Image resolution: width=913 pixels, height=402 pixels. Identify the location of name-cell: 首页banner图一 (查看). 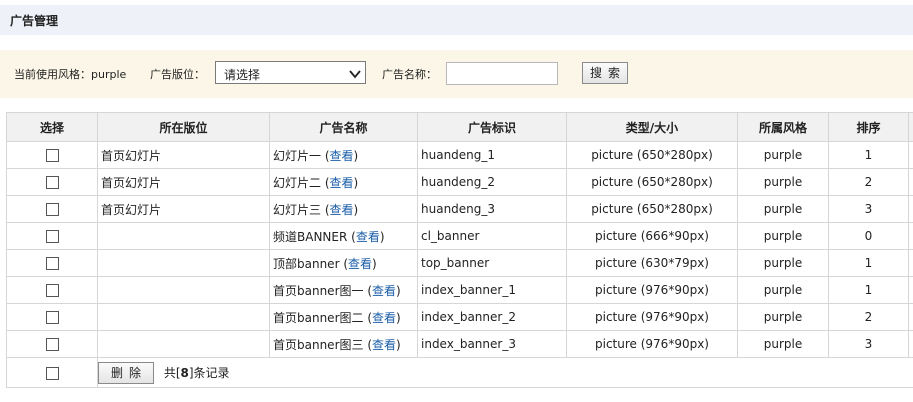
(343, 290).